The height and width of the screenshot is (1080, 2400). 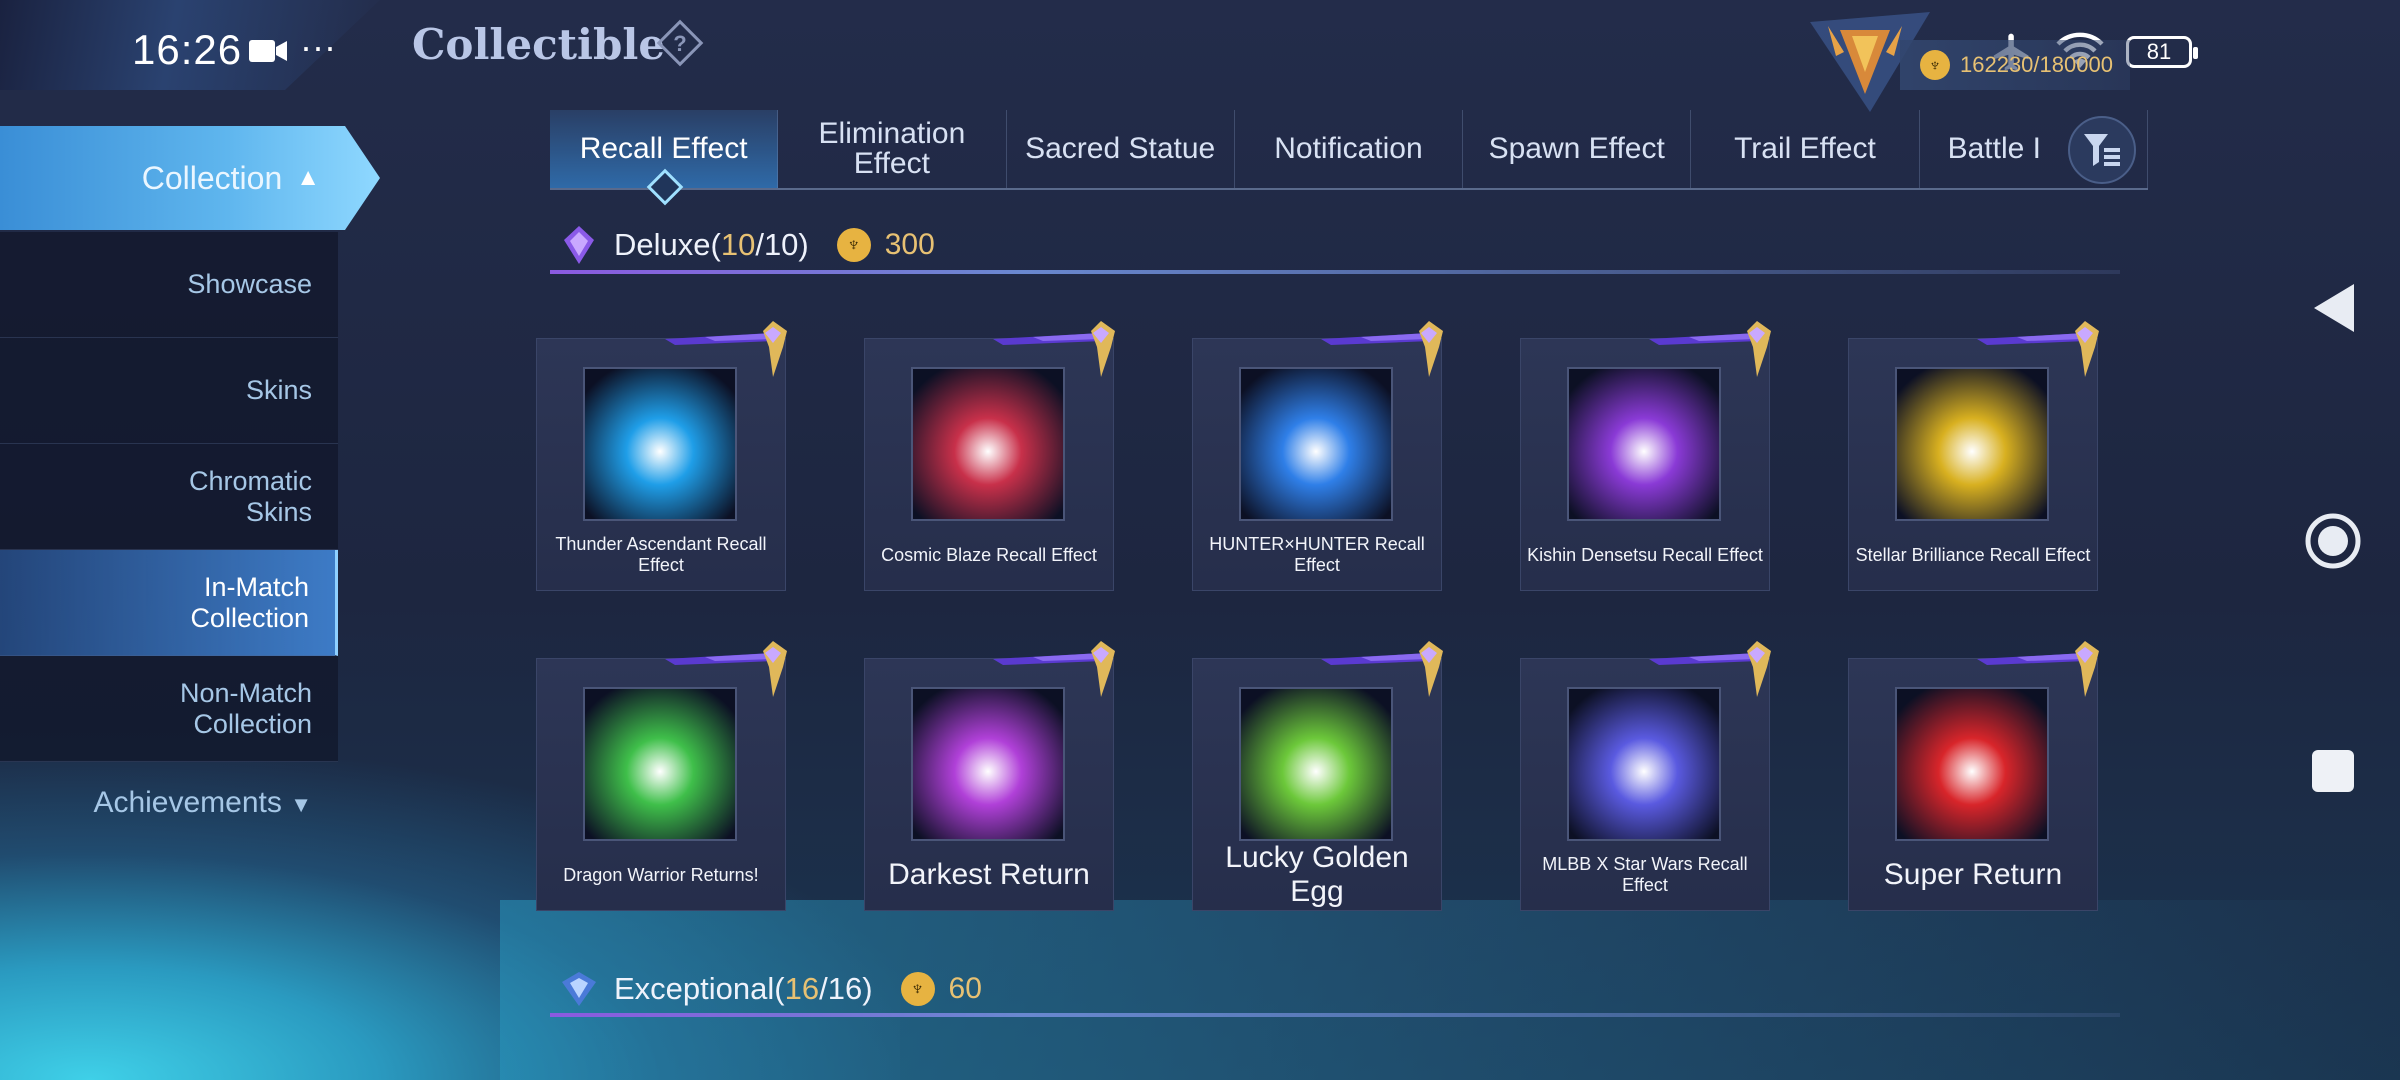 What do you see at coordinates (187, 49) in the screenshot?
I see `status-time: 16:26` at bounding box center [187, 49].